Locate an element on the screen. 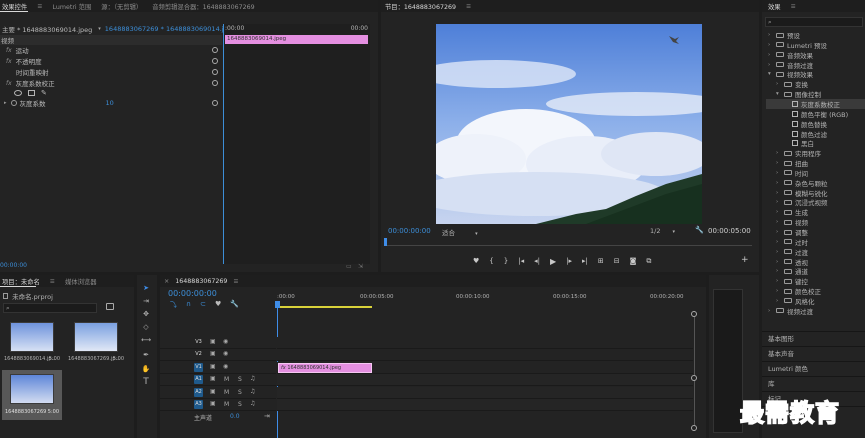 This screenshot has height=438, width=865. effect-folder: ▾ 视频效果 is located at coordinates (816, 74).